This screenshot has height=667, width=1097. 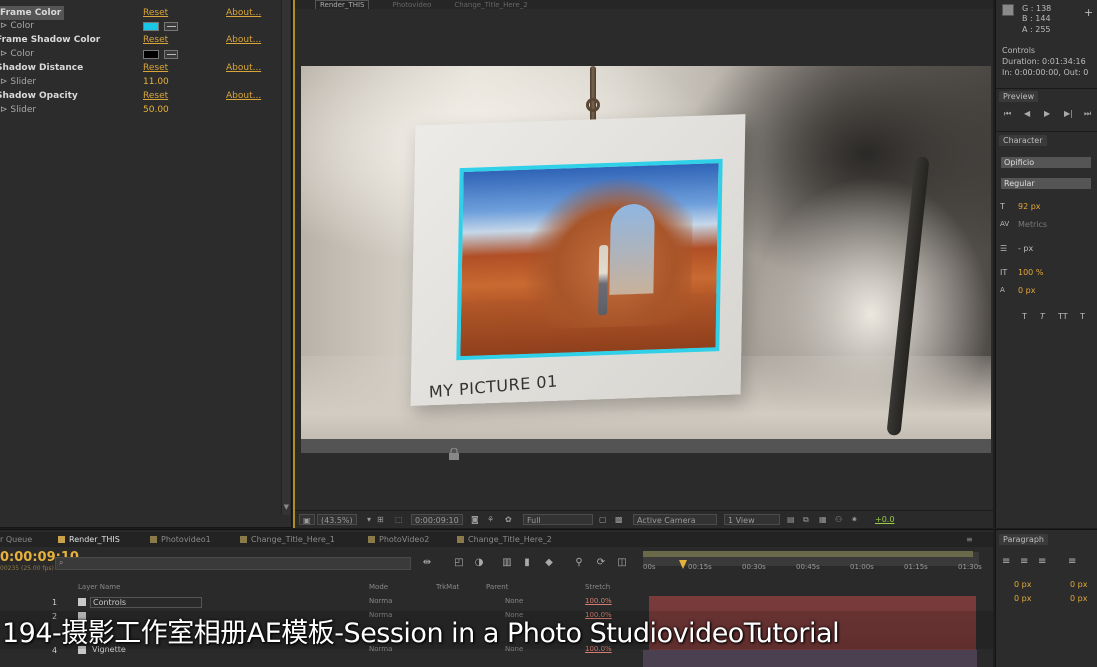 What do you see at coordinates (399, 519) in the screenshot?
I see `mask-icon: ⬚` at bounding box center [399, 519].